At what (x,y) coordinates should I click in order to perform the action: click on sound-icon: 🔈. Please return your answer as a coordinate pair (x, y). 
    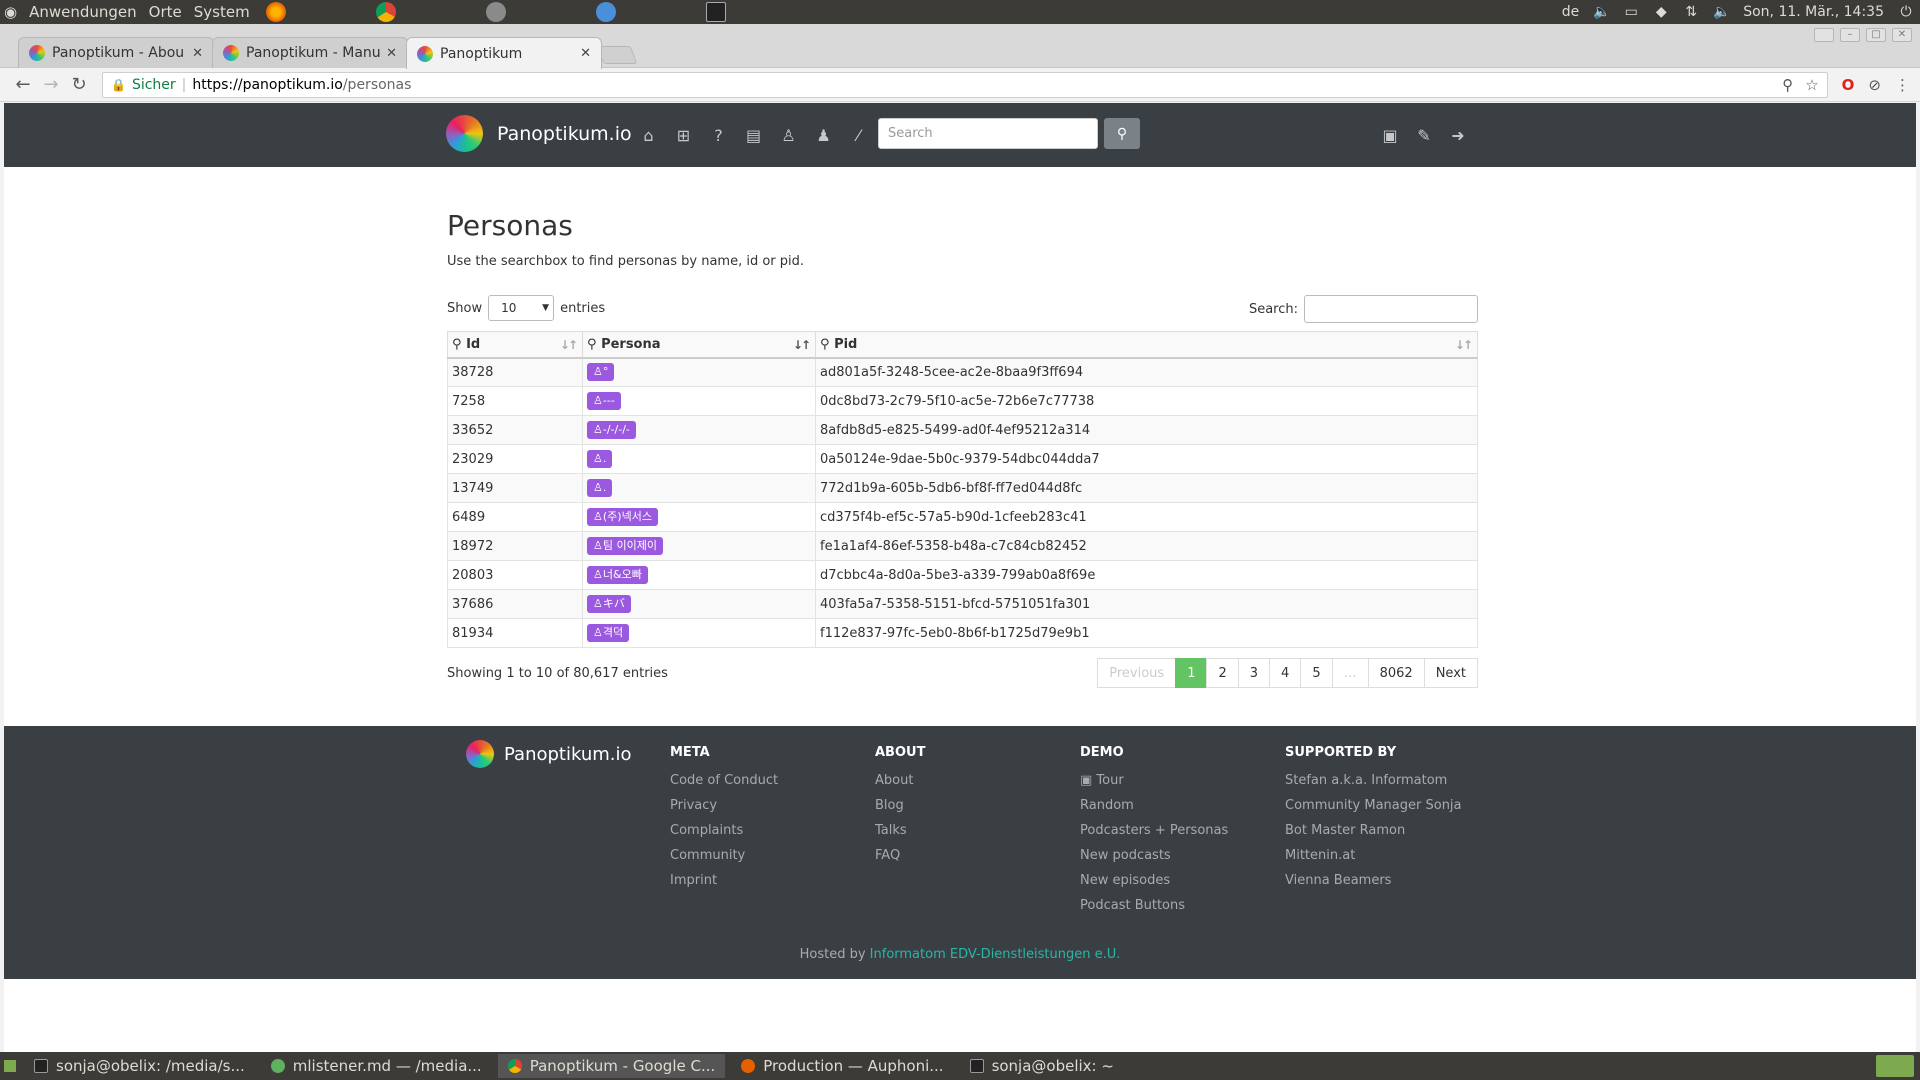
    Looking at the image, I should click on (1721, 12).